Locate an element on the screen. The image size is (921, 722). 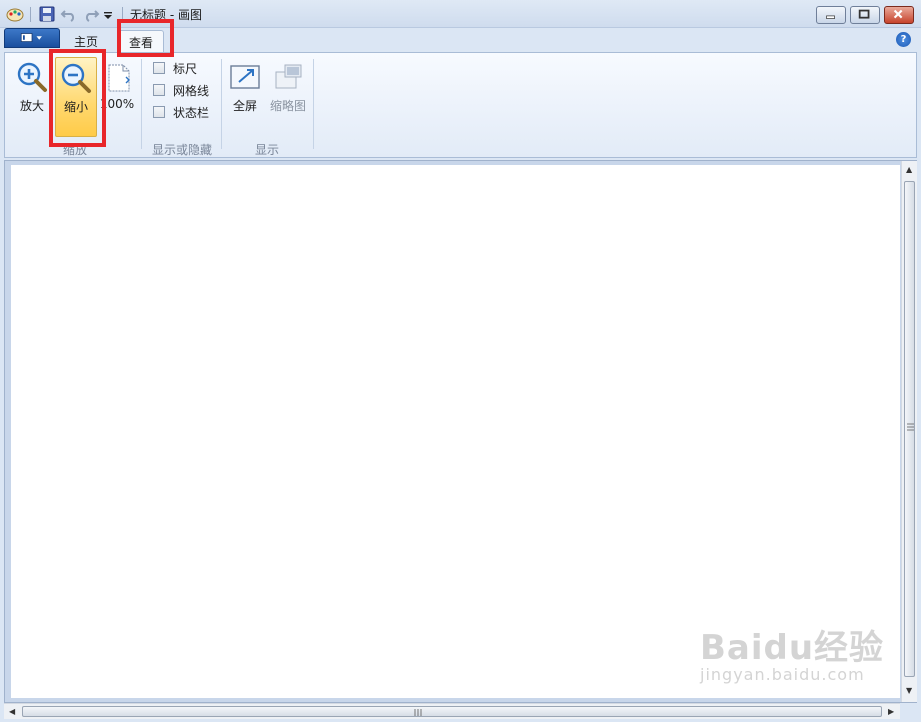
zoom-out-icon is located at coordinates (76, 78).